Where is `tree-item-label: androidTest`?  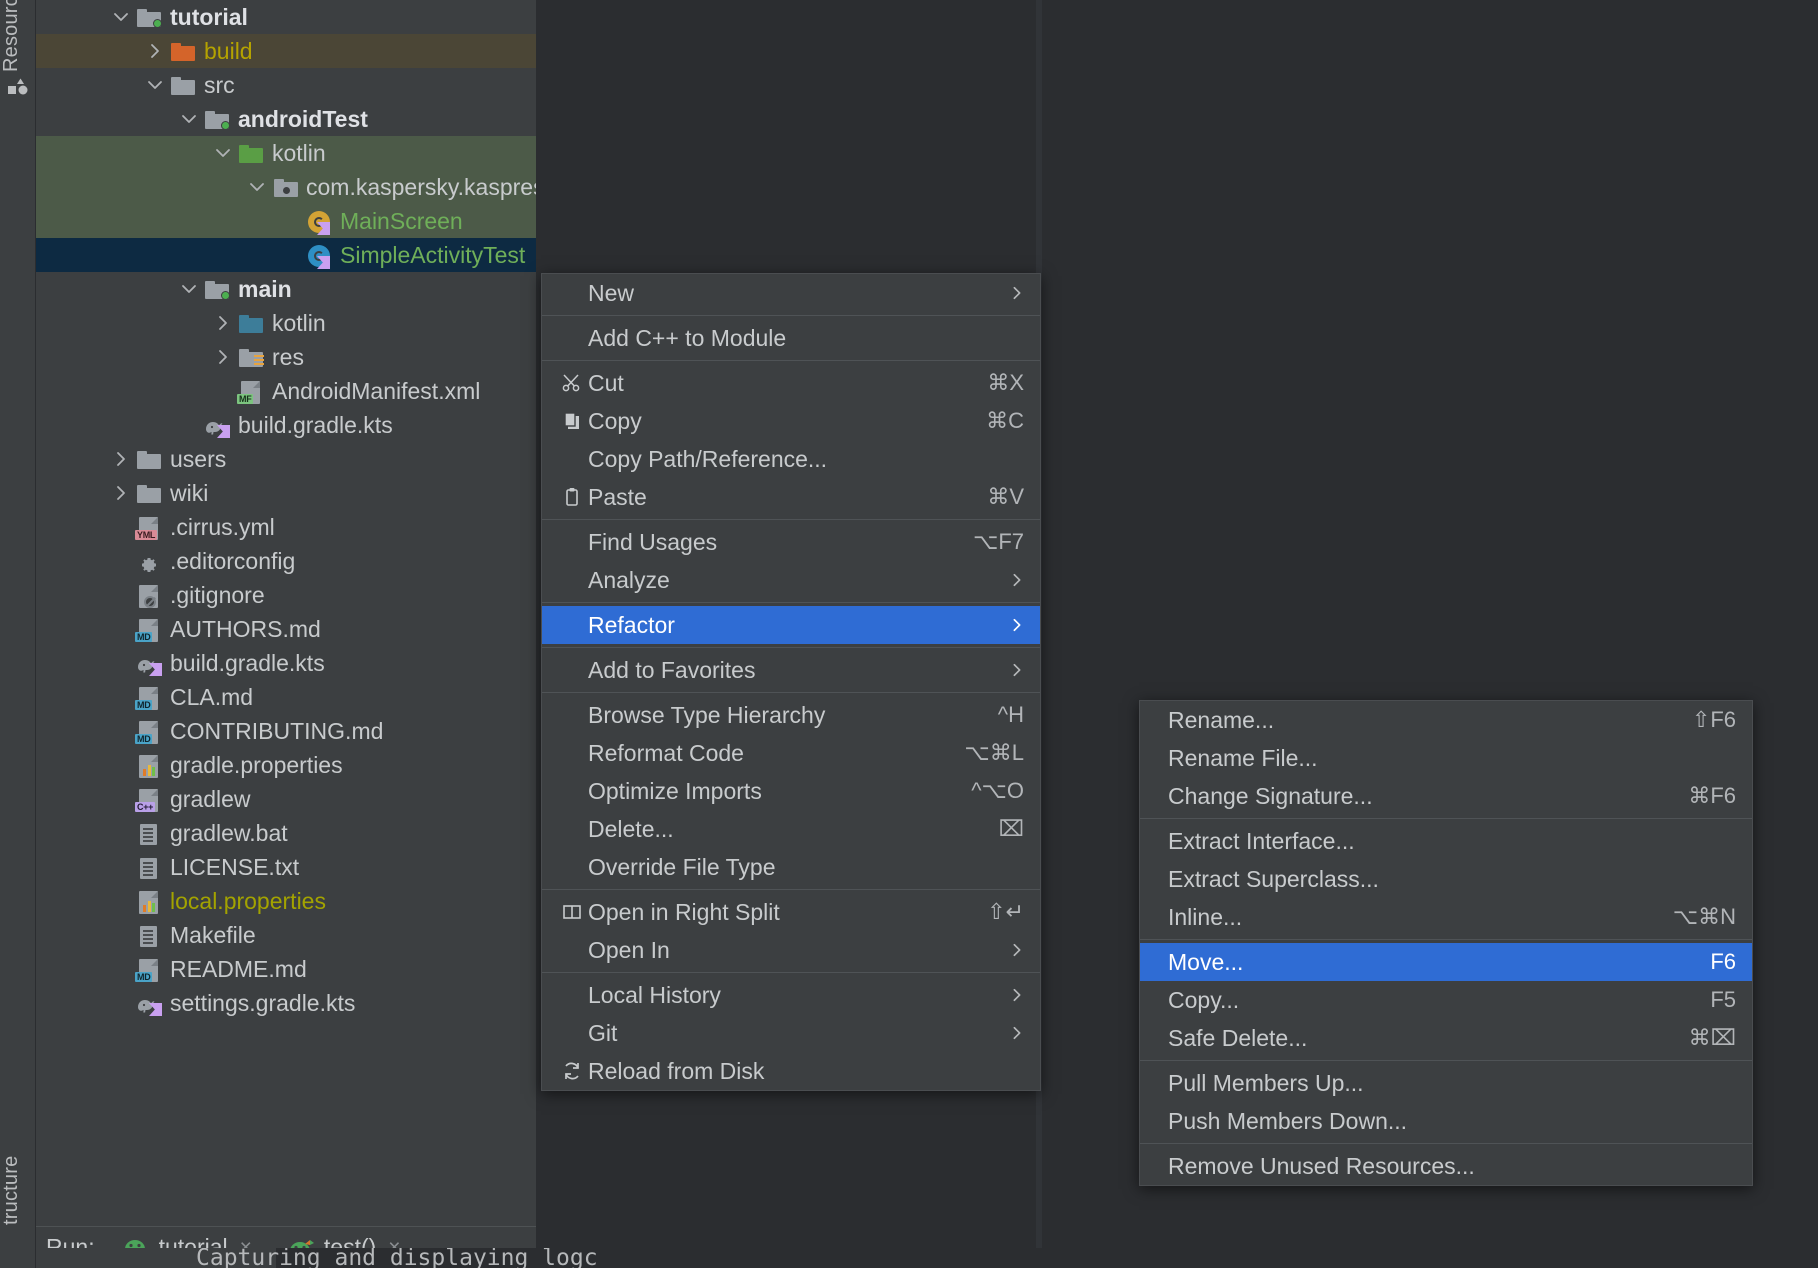 tree-item-label: androidTest is located at coordinates (303, 118).